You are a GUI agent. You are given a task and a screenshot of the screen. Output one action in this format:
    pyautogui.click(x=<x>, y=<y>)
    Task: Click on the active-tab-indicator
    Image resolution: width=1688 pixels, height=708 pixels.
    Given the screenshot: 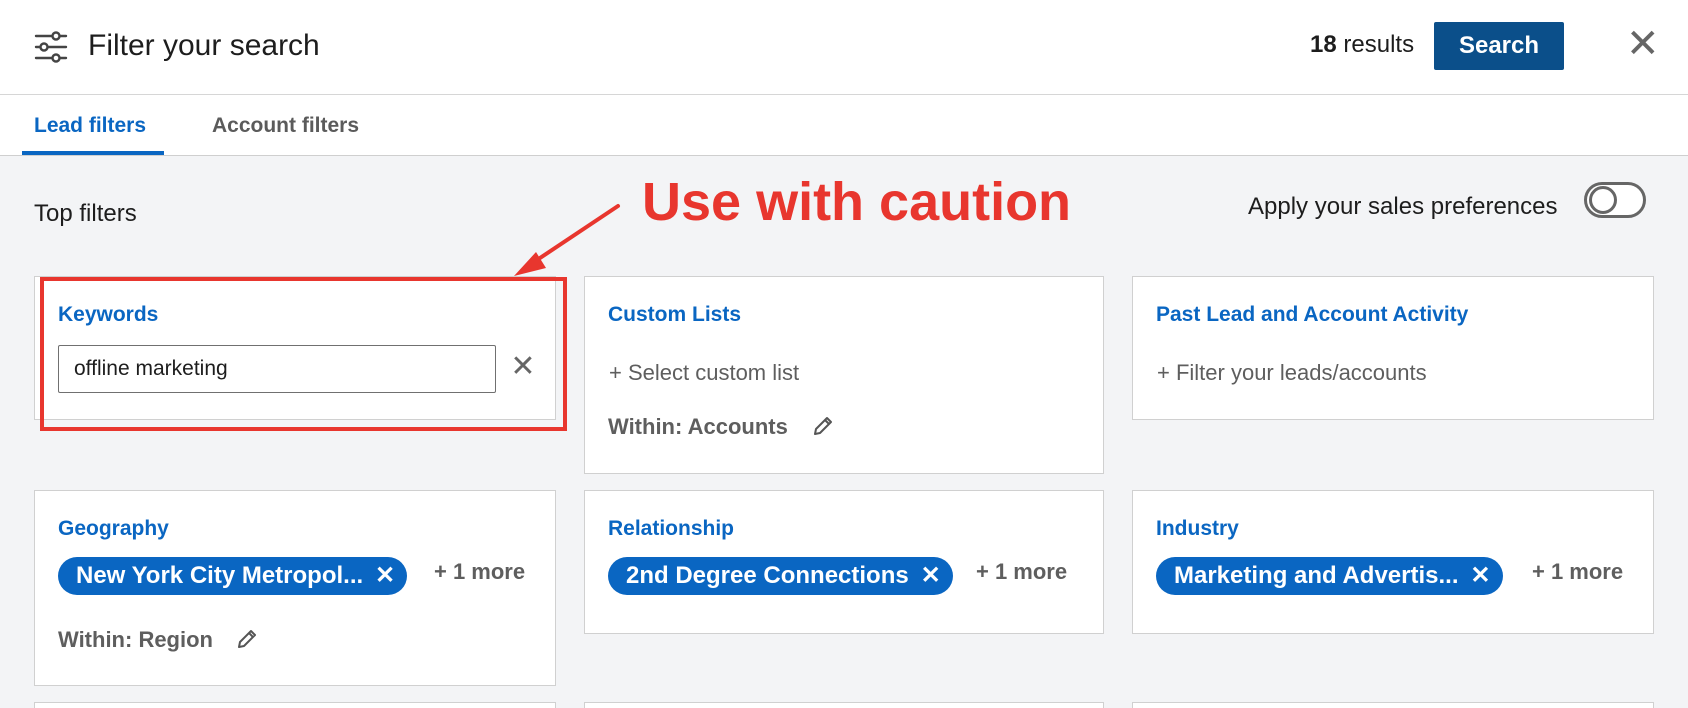 What is the action you would take?
    pyautogui.click(x=93, y=153)
    